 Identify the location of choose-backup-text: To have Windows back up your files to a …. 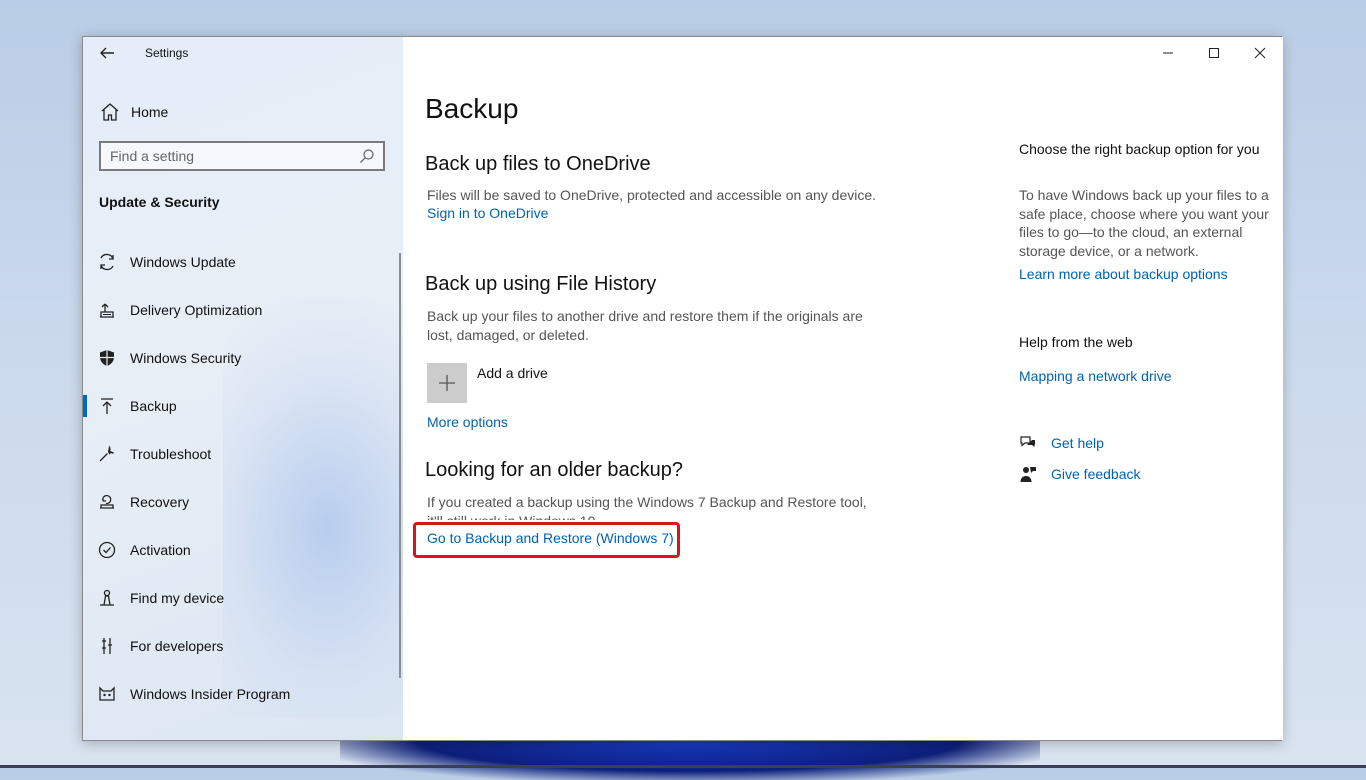
(1144, 223).